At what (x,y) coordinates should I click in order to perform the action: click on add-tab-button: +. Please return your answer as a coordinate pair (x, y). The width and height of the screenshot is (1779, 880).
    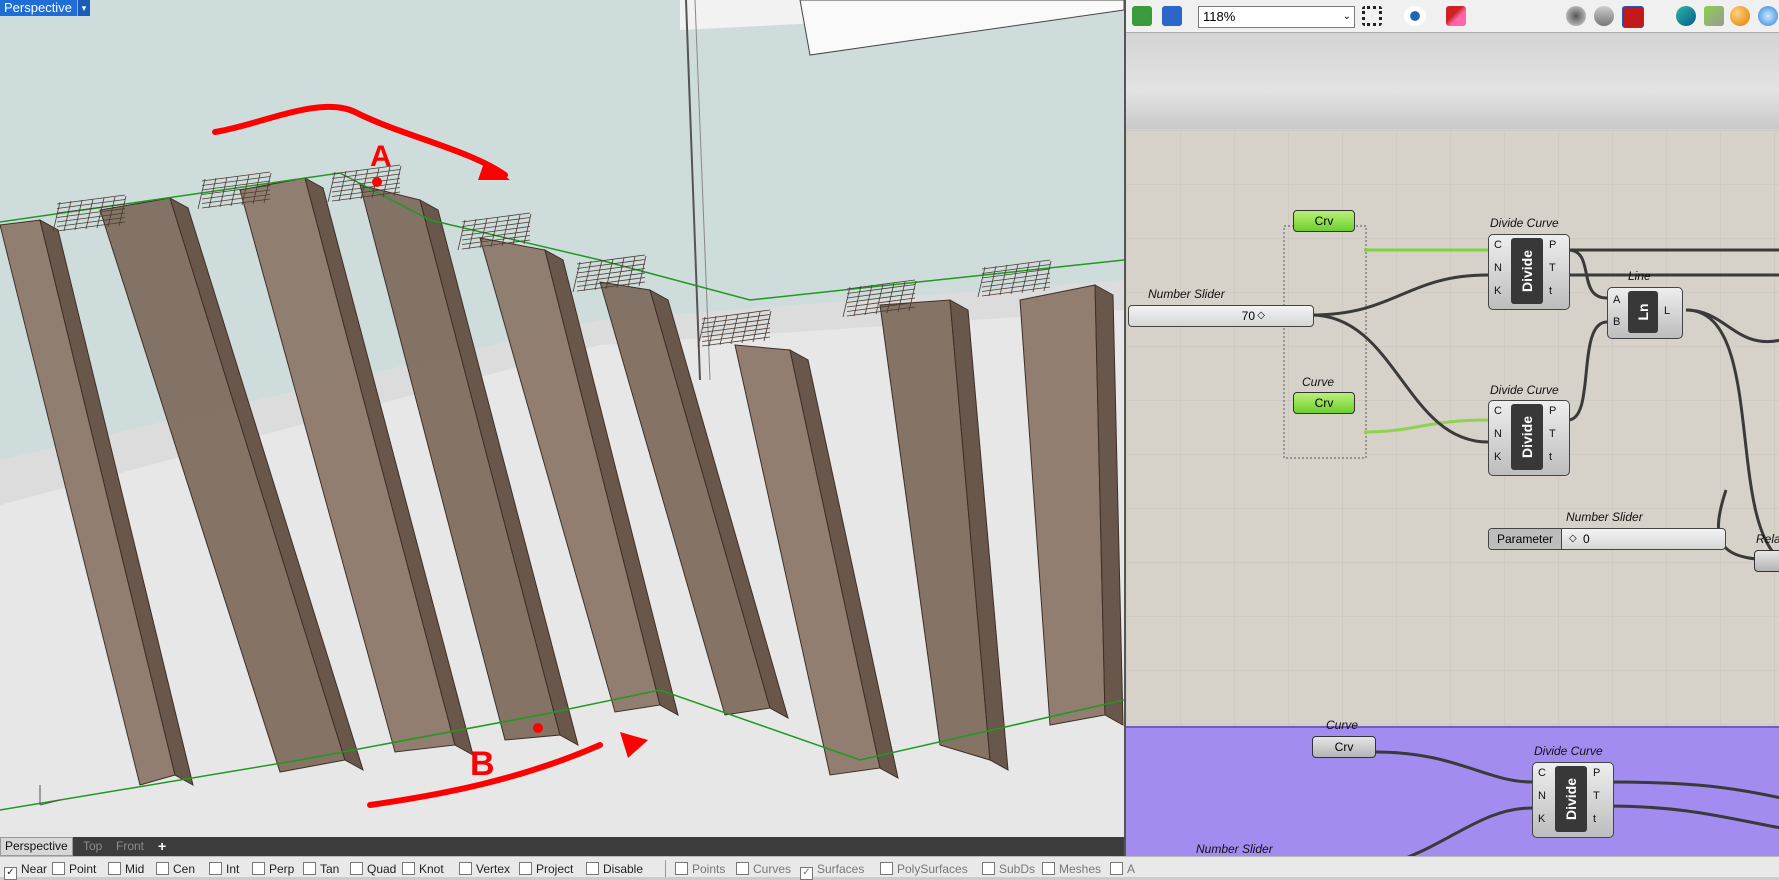
    Looking at the image, I should click on (162, 846).